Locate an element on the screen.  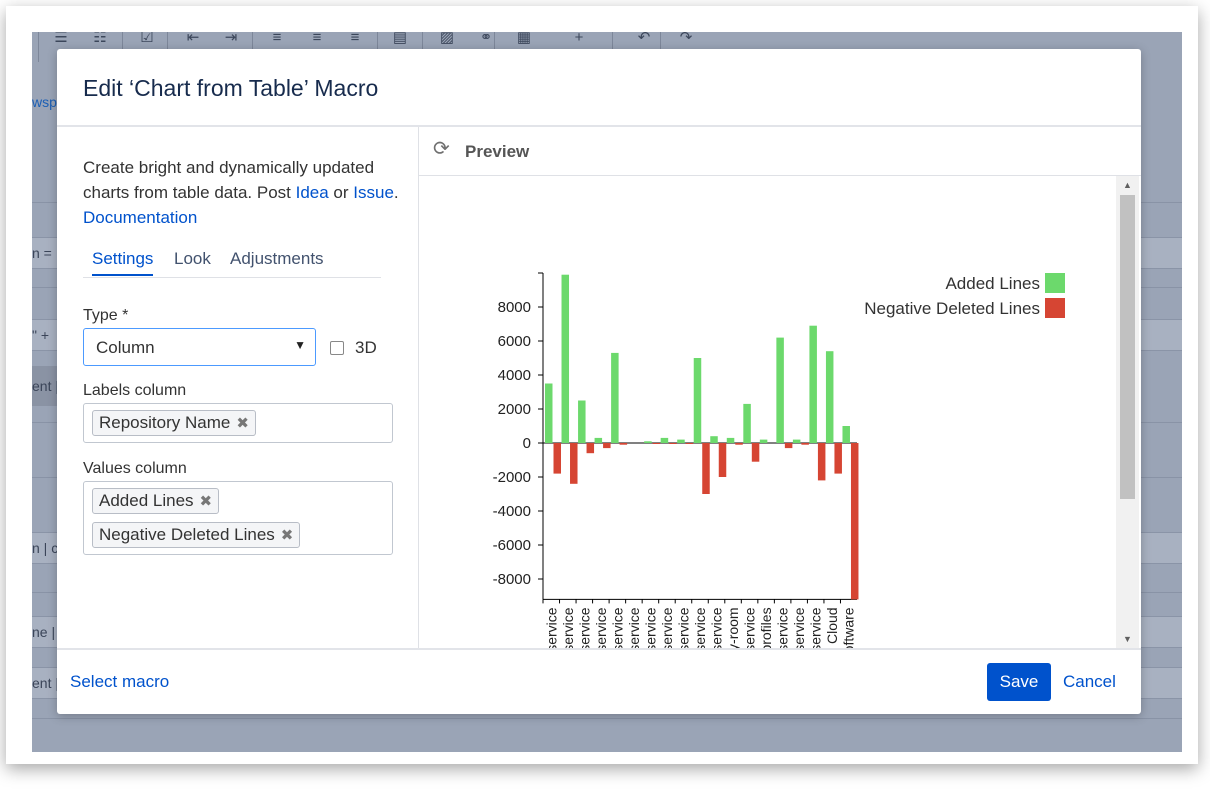
values-column-tag: Negative Deleted Lines ✖ is located at coordinates (196, 535).